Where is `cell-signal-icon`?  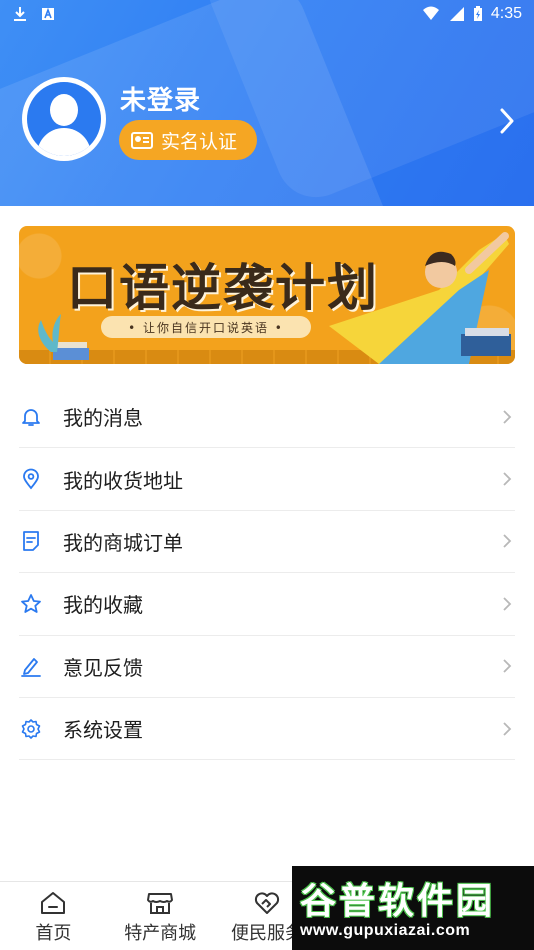
cell-signal-icon is located at coordinates (456, 14).